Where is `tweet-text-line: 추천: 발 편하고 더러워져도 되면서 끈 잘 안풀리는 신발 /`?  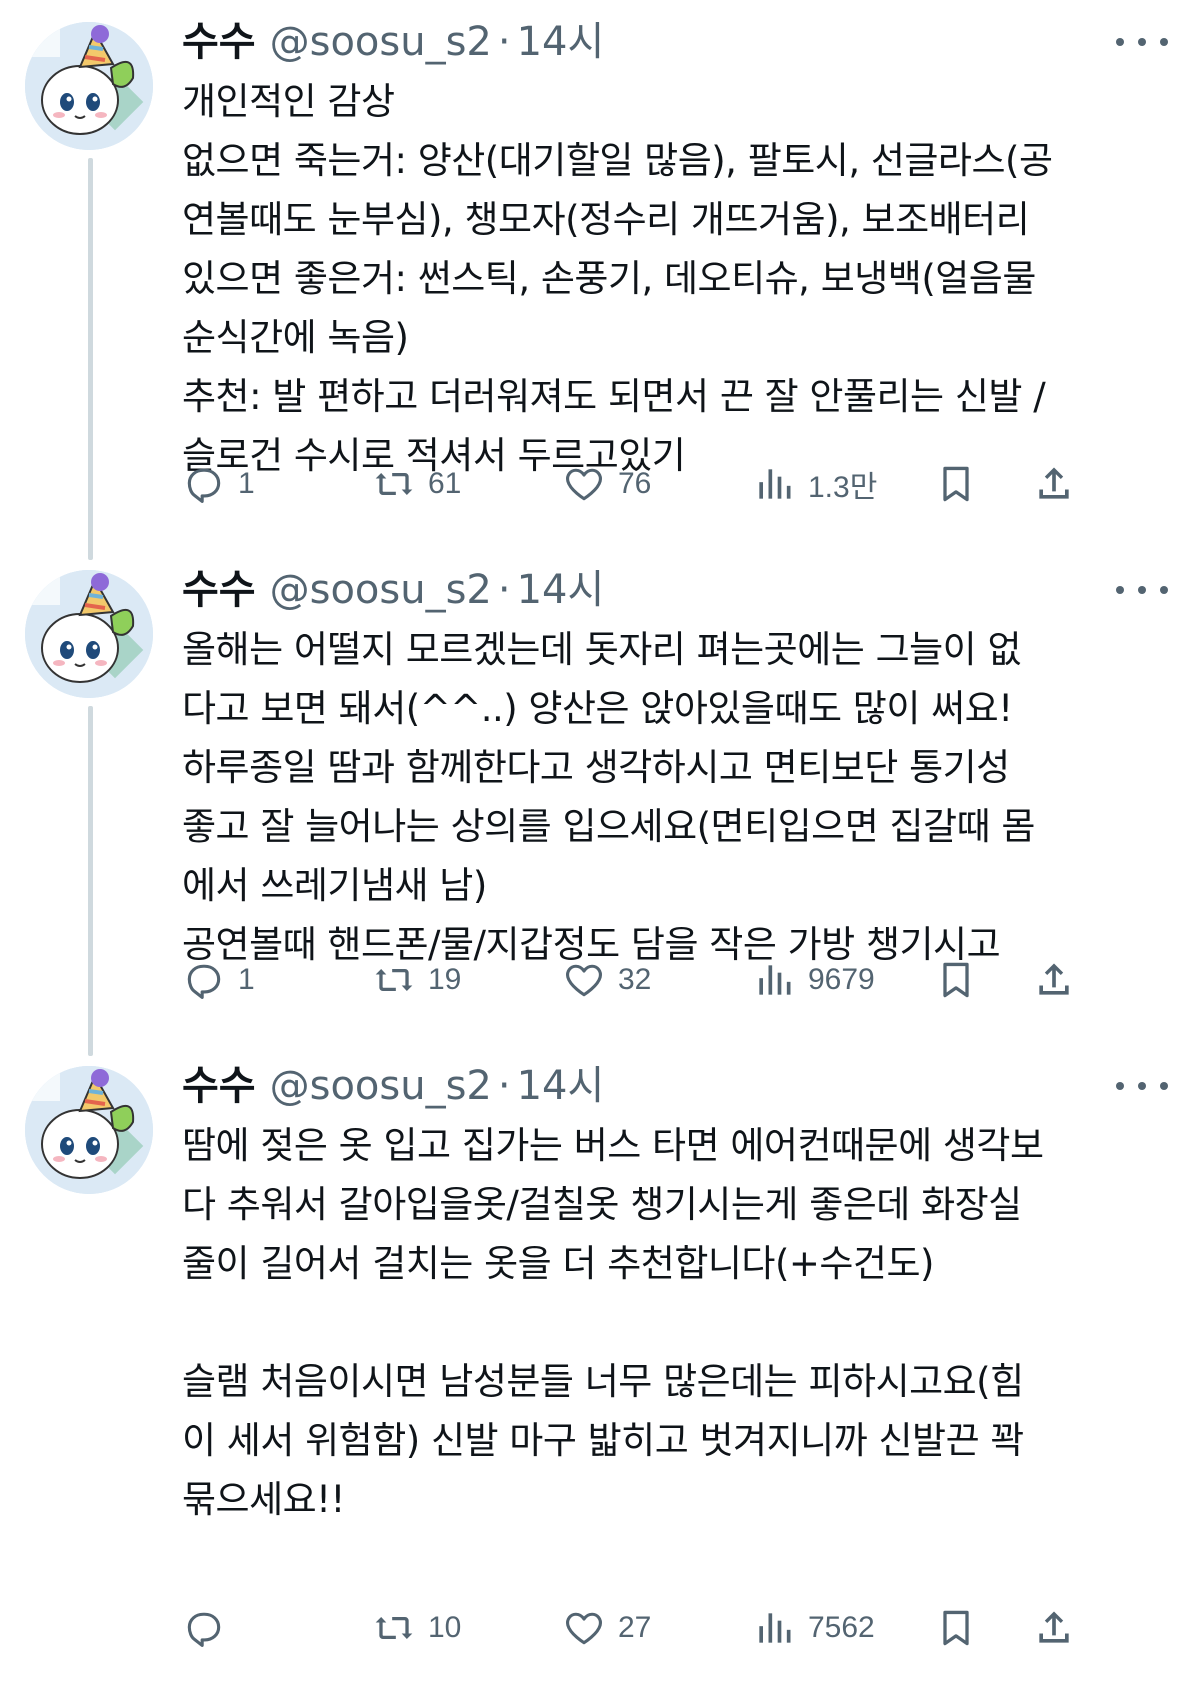 tweet-text-line: 추천: 발 편하고 더러워져도 되면서 끈 잘 안풀리는 신발 / is located at coordinates (614, 396).